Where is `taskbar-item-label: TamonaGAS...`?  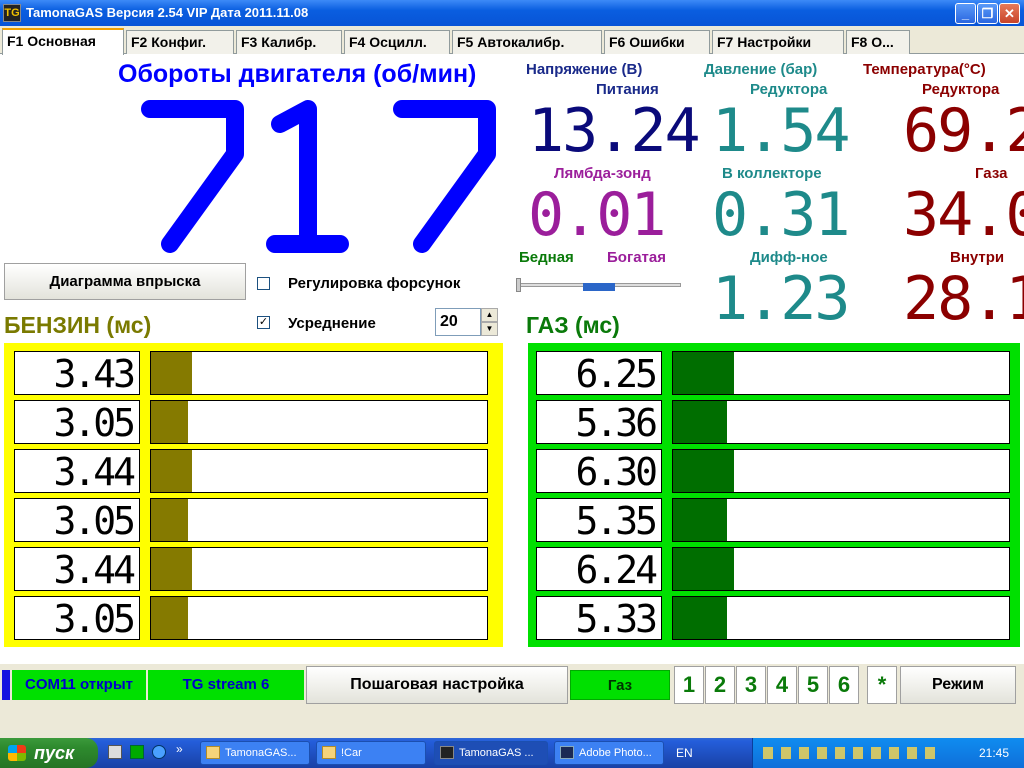 taskbar-item-label: TamonaGAS... is located at coordinates (261, 753).